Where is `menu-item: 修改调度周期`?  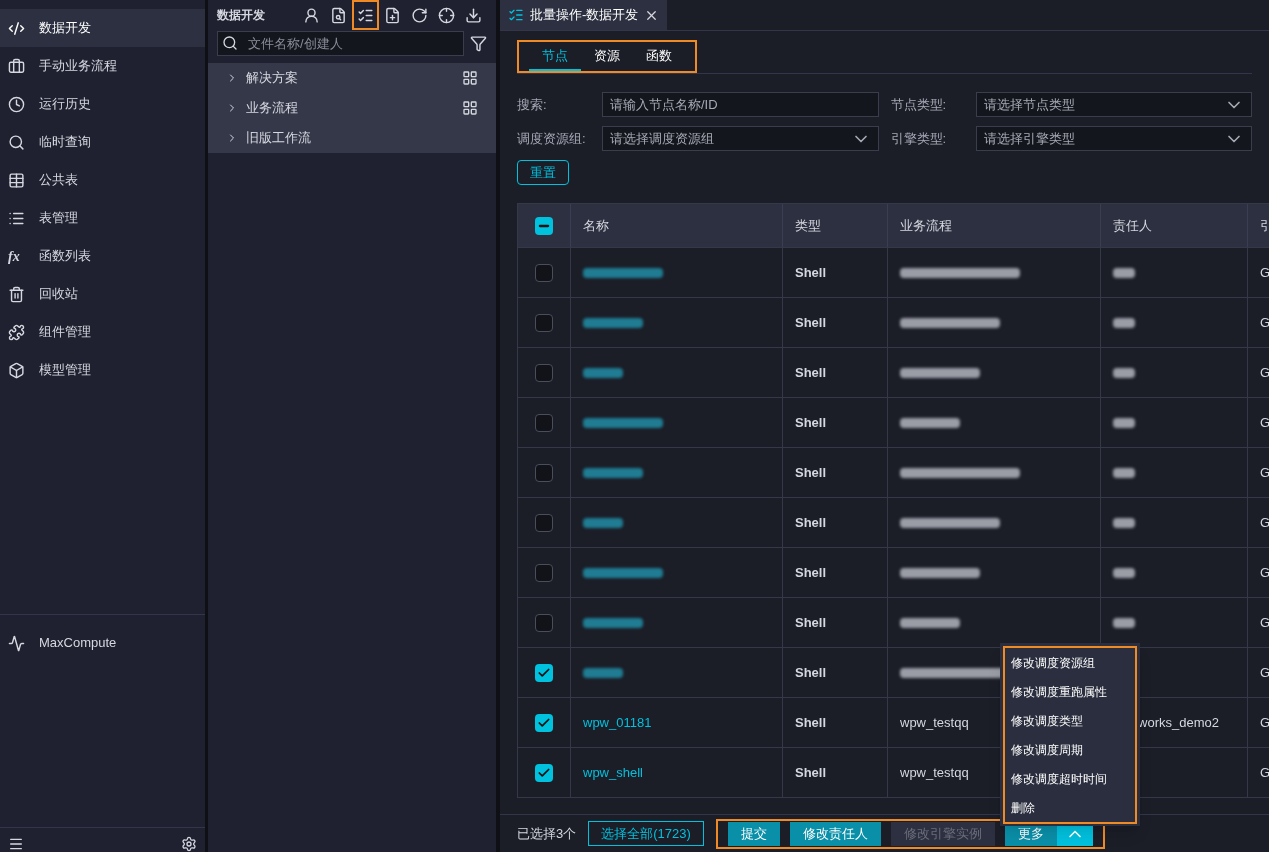 menu-item: 修改调度周期 is located at coordinates (1070, 749).